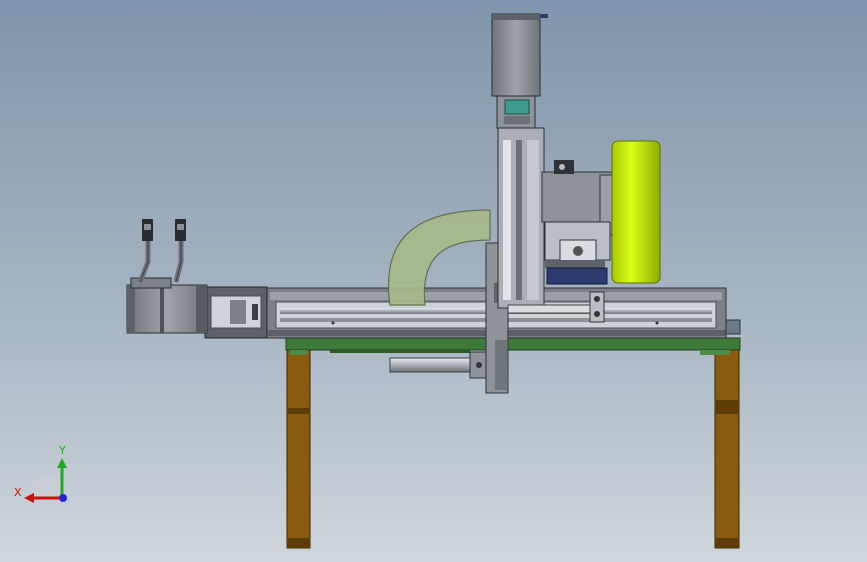  Describe the element at coordinates (519, 71) in the screenshot. I see `z-servo-motor` at that location.